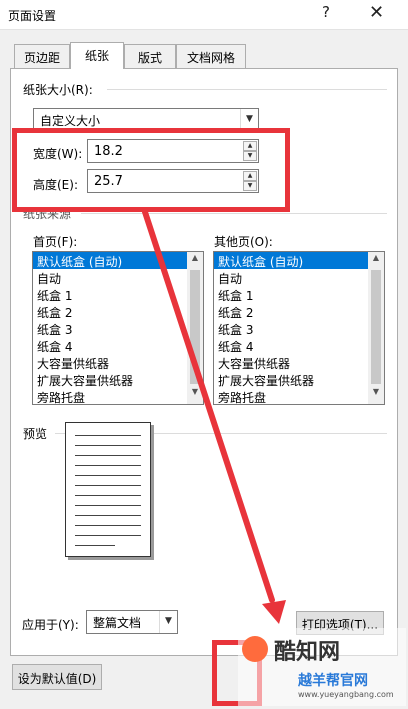 This screenshot has height=709, width=408. Describe the element at coordinates (255, 649) in the screenshot. I see `brand-logo-icon` at that location.